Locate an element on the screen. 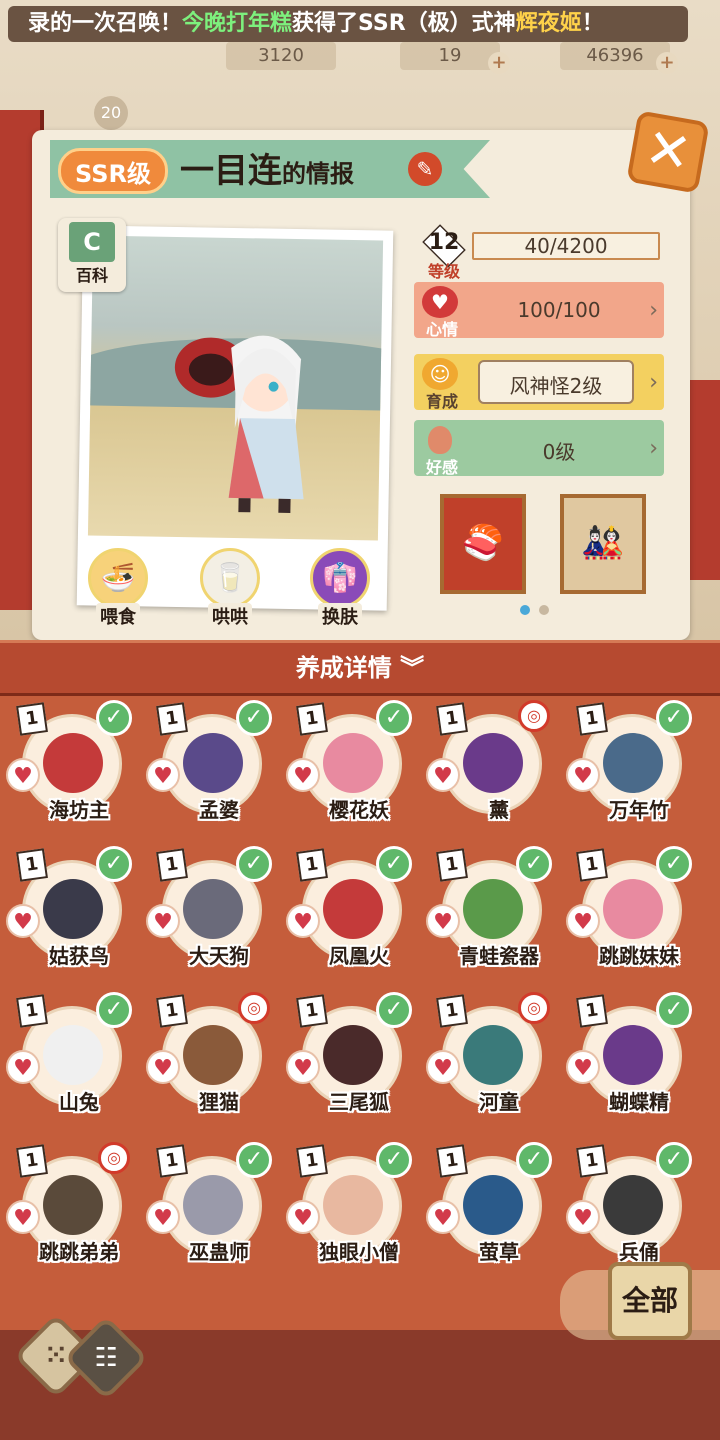 The height and width of the screenshot is (1440, 720). add-resource-2-button: + is located at coordinates (499, 63).